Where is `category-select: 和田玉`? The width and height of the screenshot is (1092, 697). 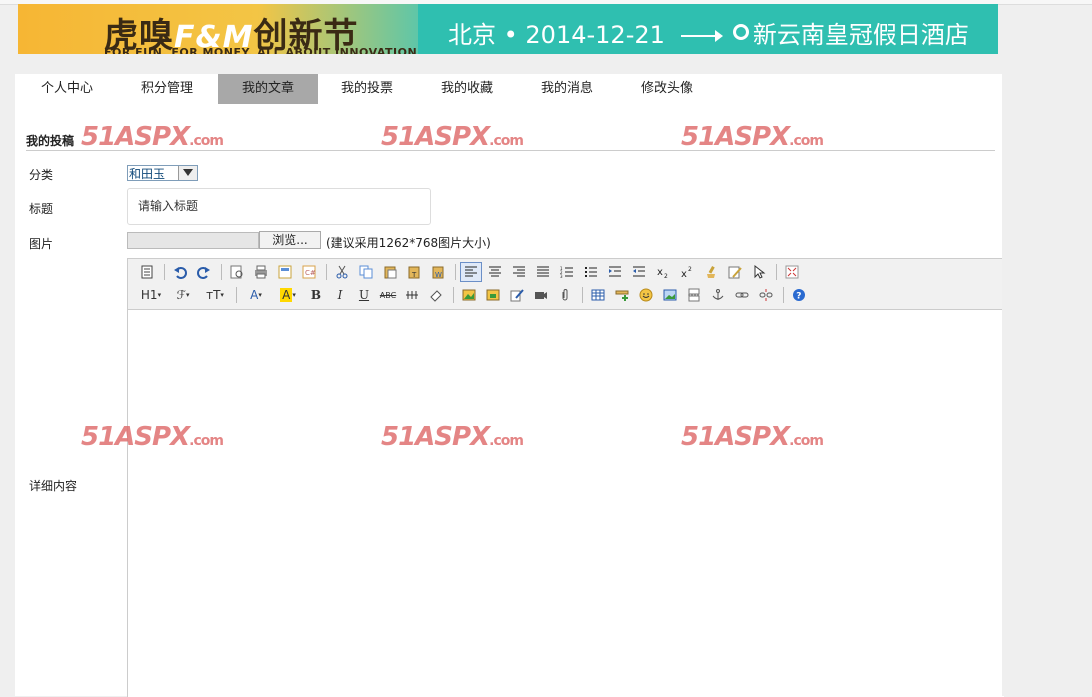 category-select: 和田玉 is located at coordinates (162, 173).